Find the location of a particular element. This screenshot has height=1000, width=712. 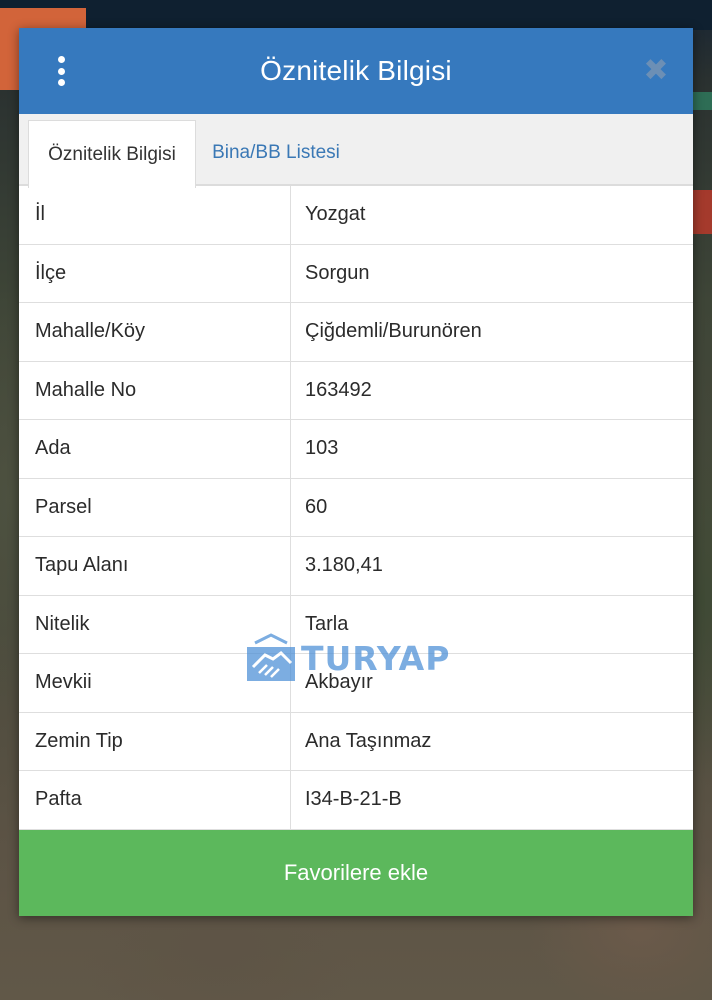

row-value: Tarla is located at coordinates (327, 623).